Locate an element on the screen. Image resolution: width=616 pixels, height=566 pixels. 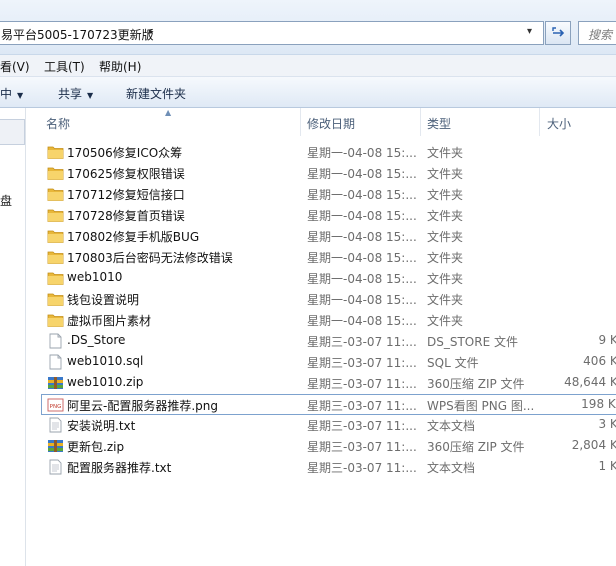
file-row: web1010.sql 星期三-03-07 11:... SQL 文件 406 KB is located at coordinates (329, 362).